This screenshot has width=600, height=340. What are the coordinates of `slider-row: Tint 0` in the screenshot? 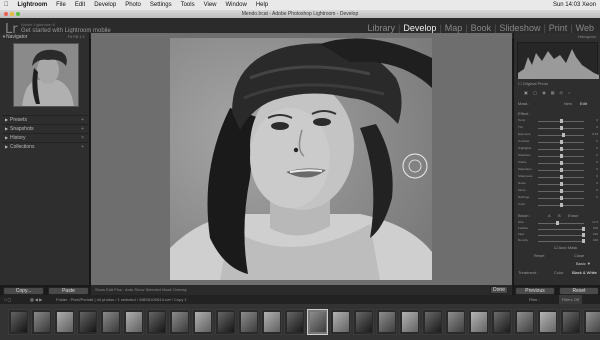 It's located at (558, 128).